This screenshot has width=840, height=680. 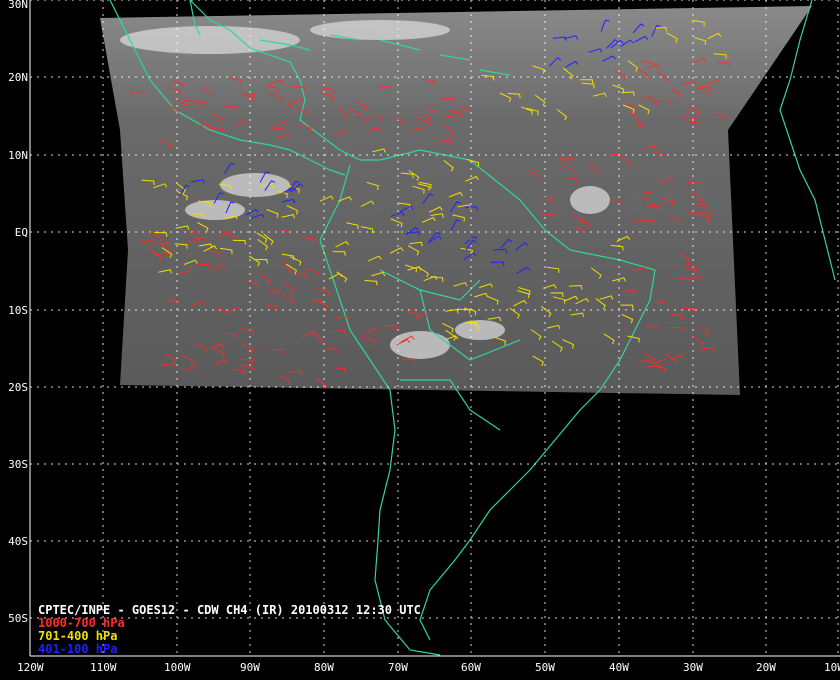 What do you see at coordinates (103, 667) in the screenshot?
I see `lon-label-110w: 110W` at bounding box center [103, 667].